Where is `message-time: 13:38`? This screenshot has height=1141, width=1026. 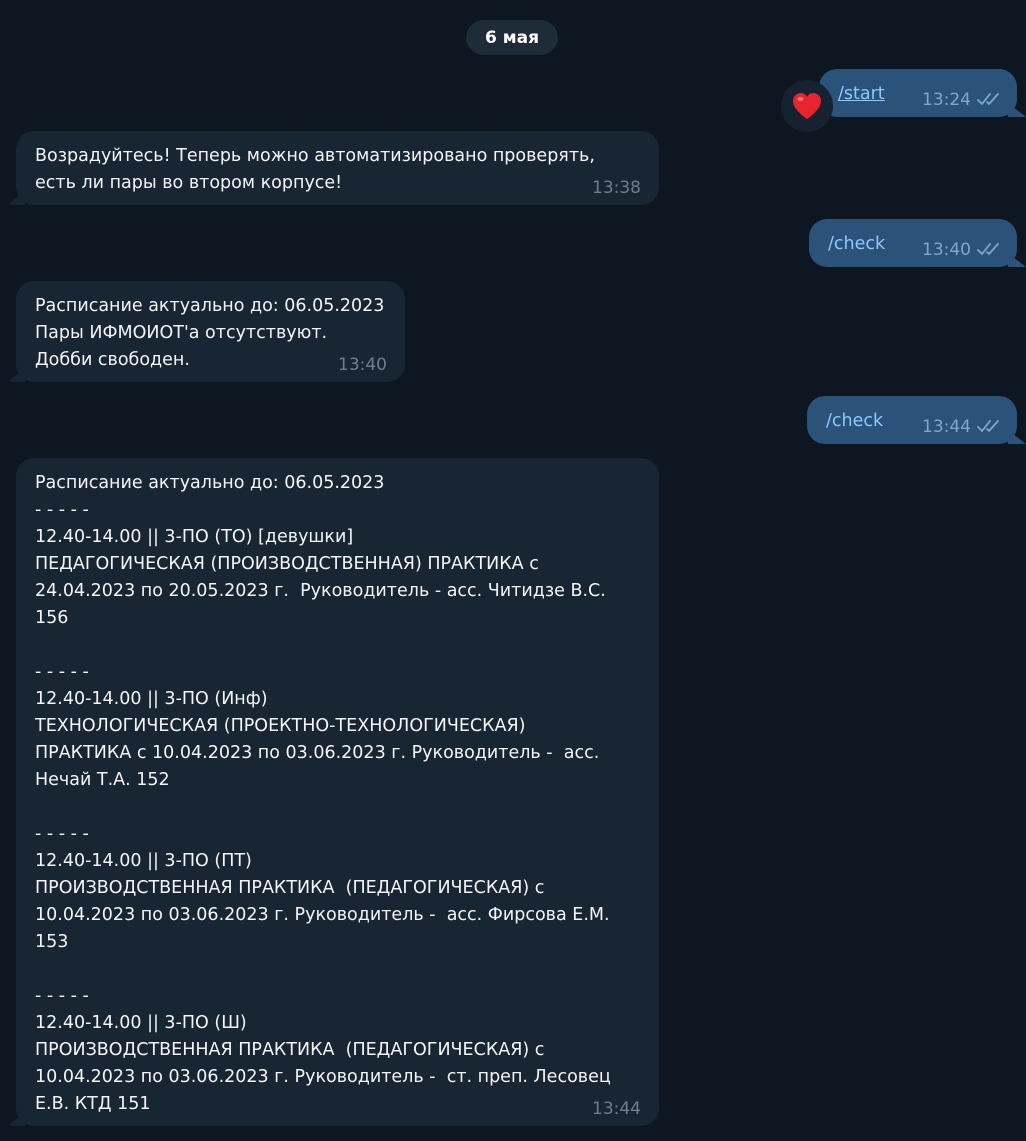 message-time: 13:38 is located at coordinates (616, 188).